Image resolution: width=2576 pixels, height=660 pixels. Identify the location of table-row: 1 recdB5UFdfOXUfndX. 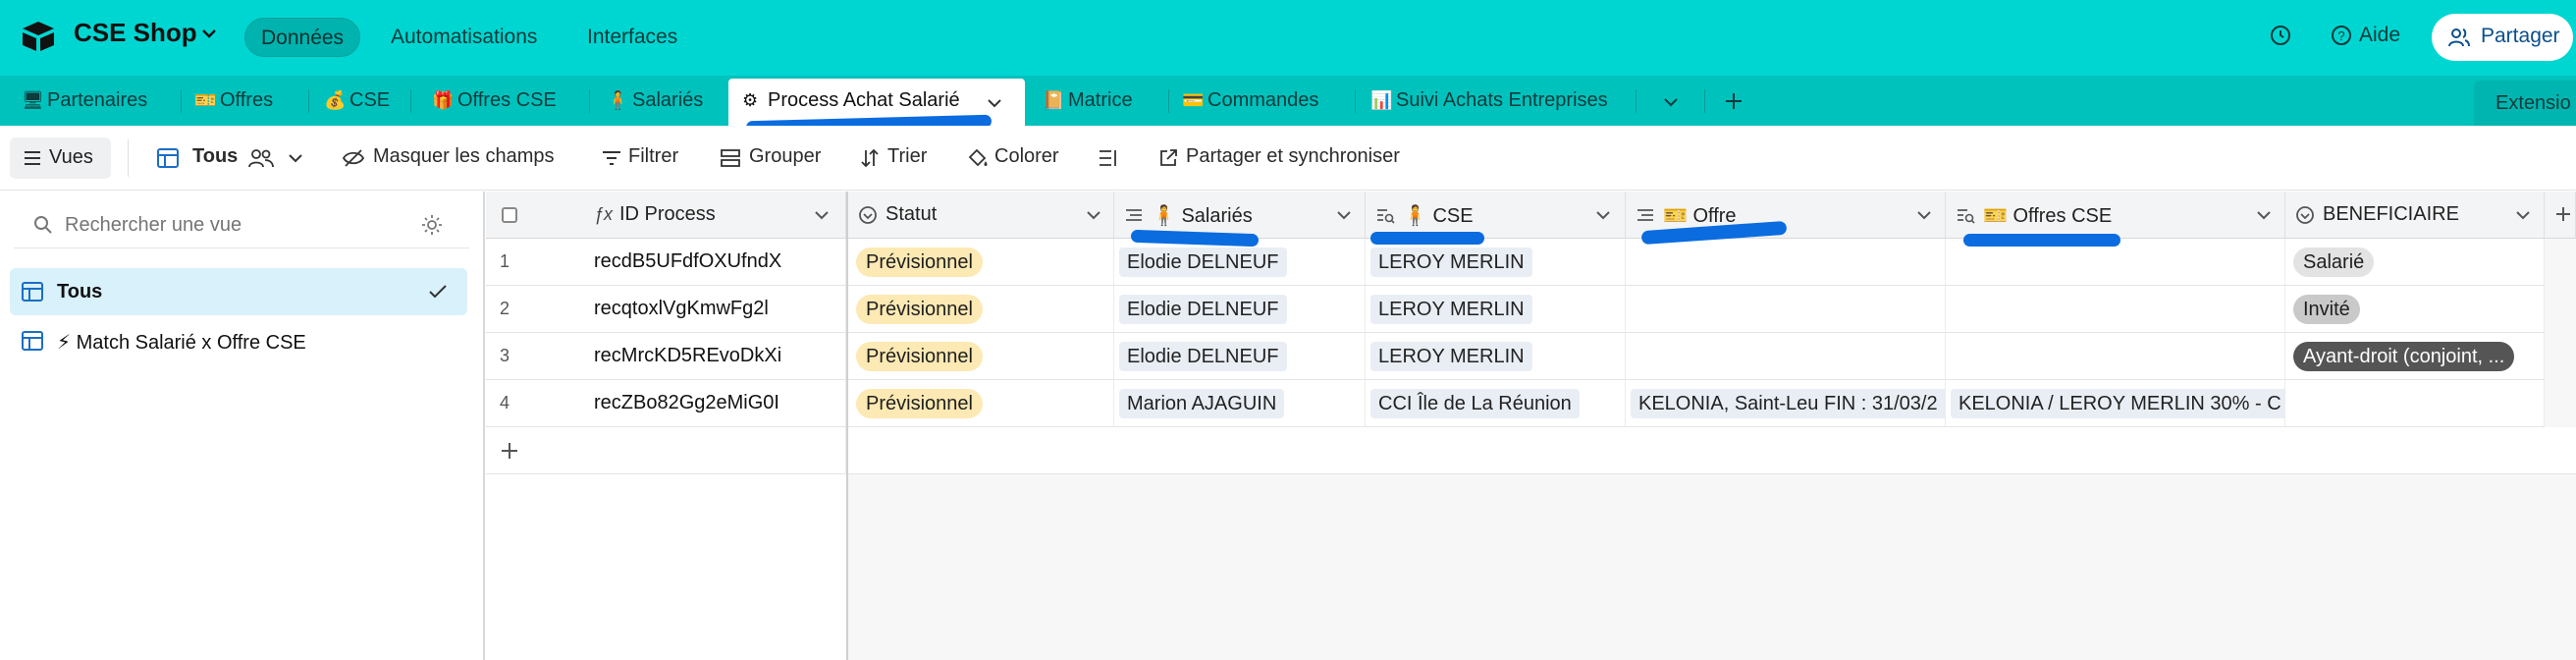
(666, 262).